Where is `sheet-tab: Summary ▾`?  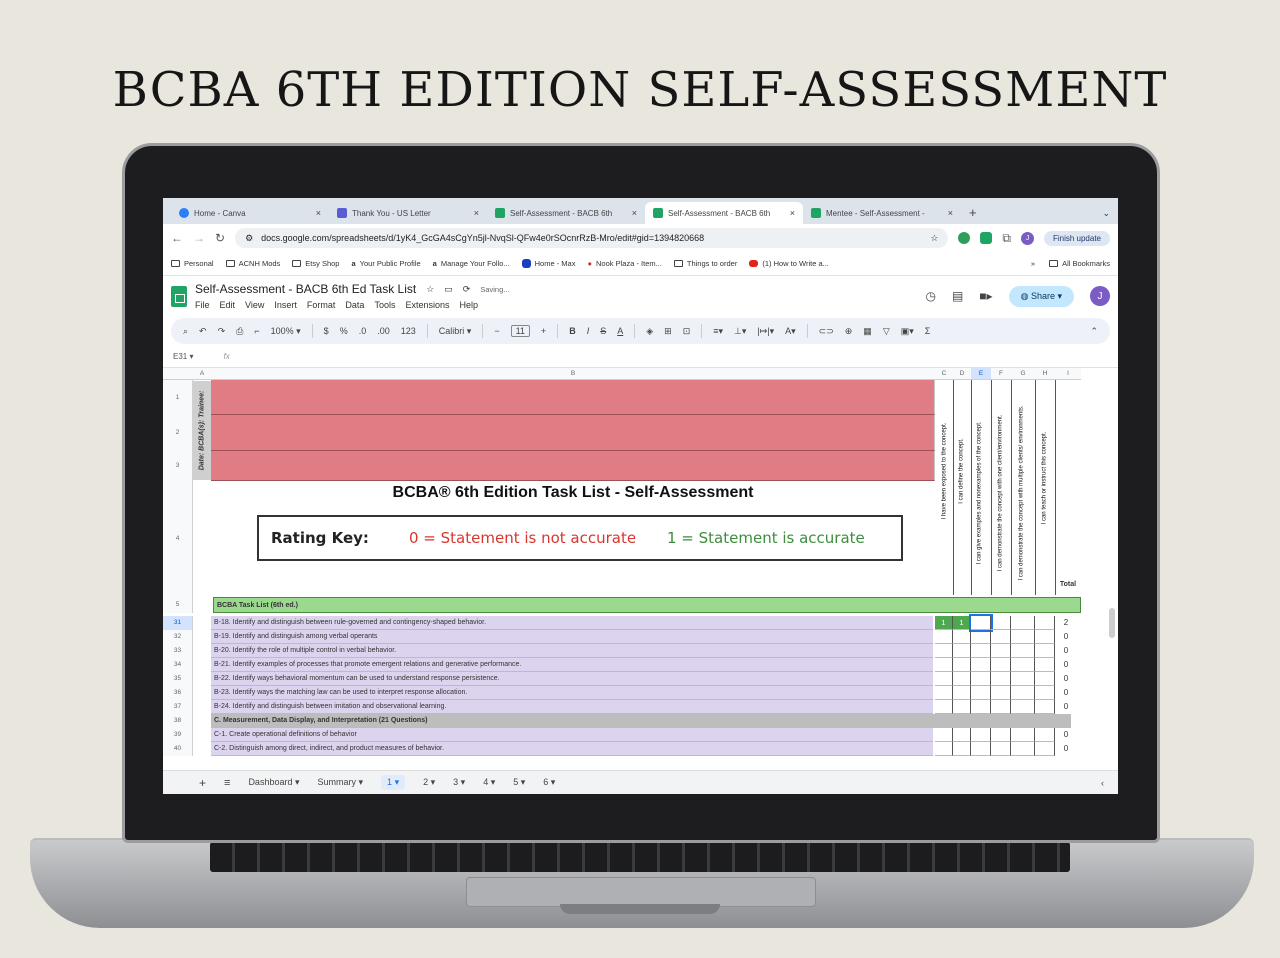 sheet-tab: Summary ▾ is located at coordinates (341, 782).